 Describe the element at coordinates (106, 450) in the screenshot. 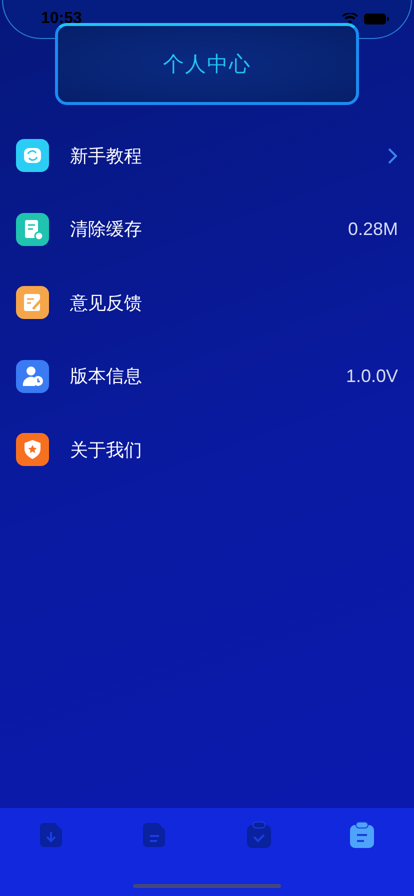

I see `menu-label: 关于我们` at that location.